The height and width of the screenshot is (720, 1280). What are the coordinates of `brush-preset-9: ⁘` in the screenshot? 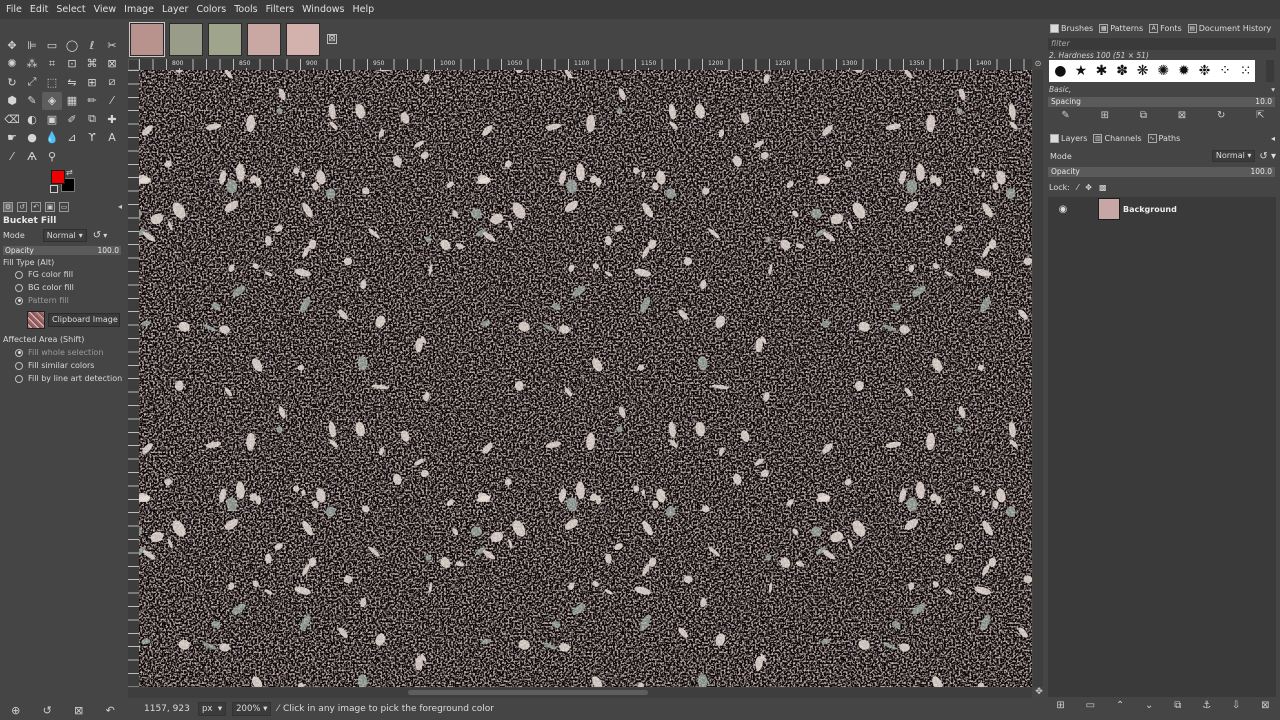 It's located at (1225, 71).